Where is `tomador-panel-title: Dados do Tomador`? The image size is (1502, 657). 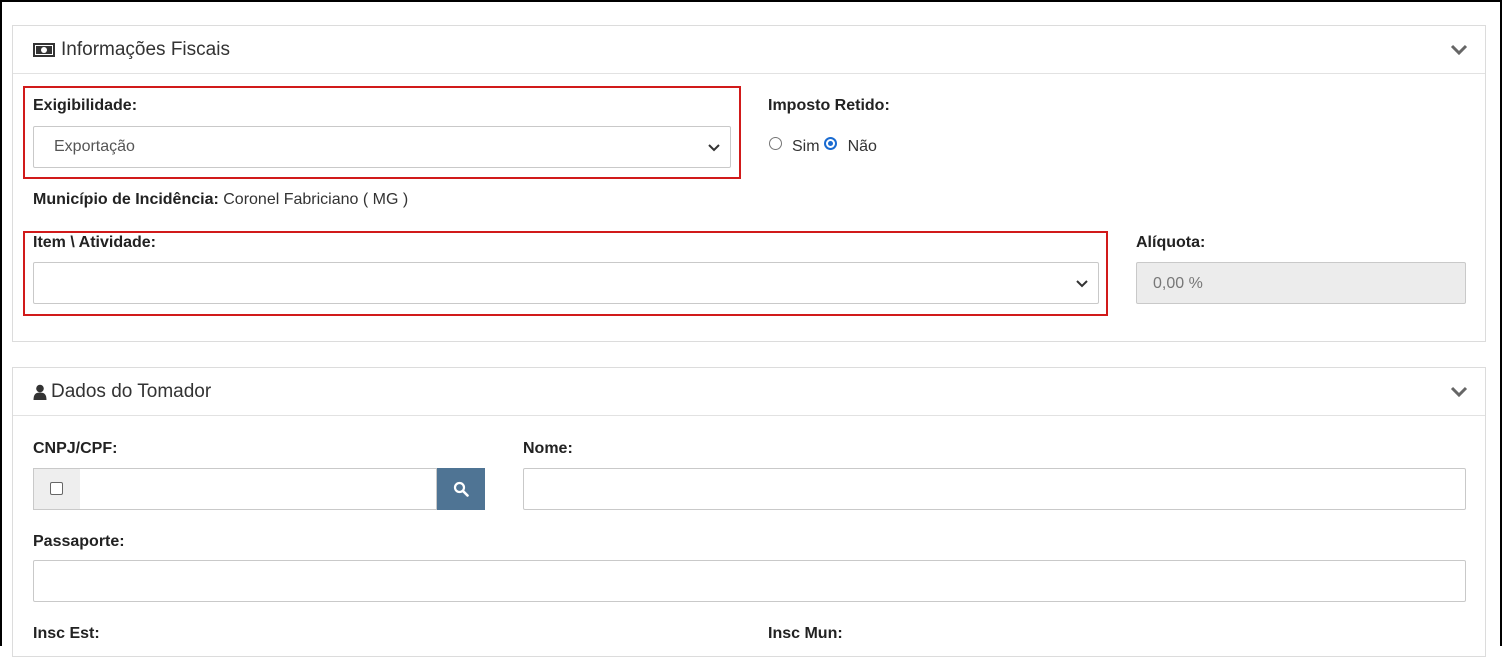 tomador-panel-title: Dados do Tomador is located at coordinates (122, 392).